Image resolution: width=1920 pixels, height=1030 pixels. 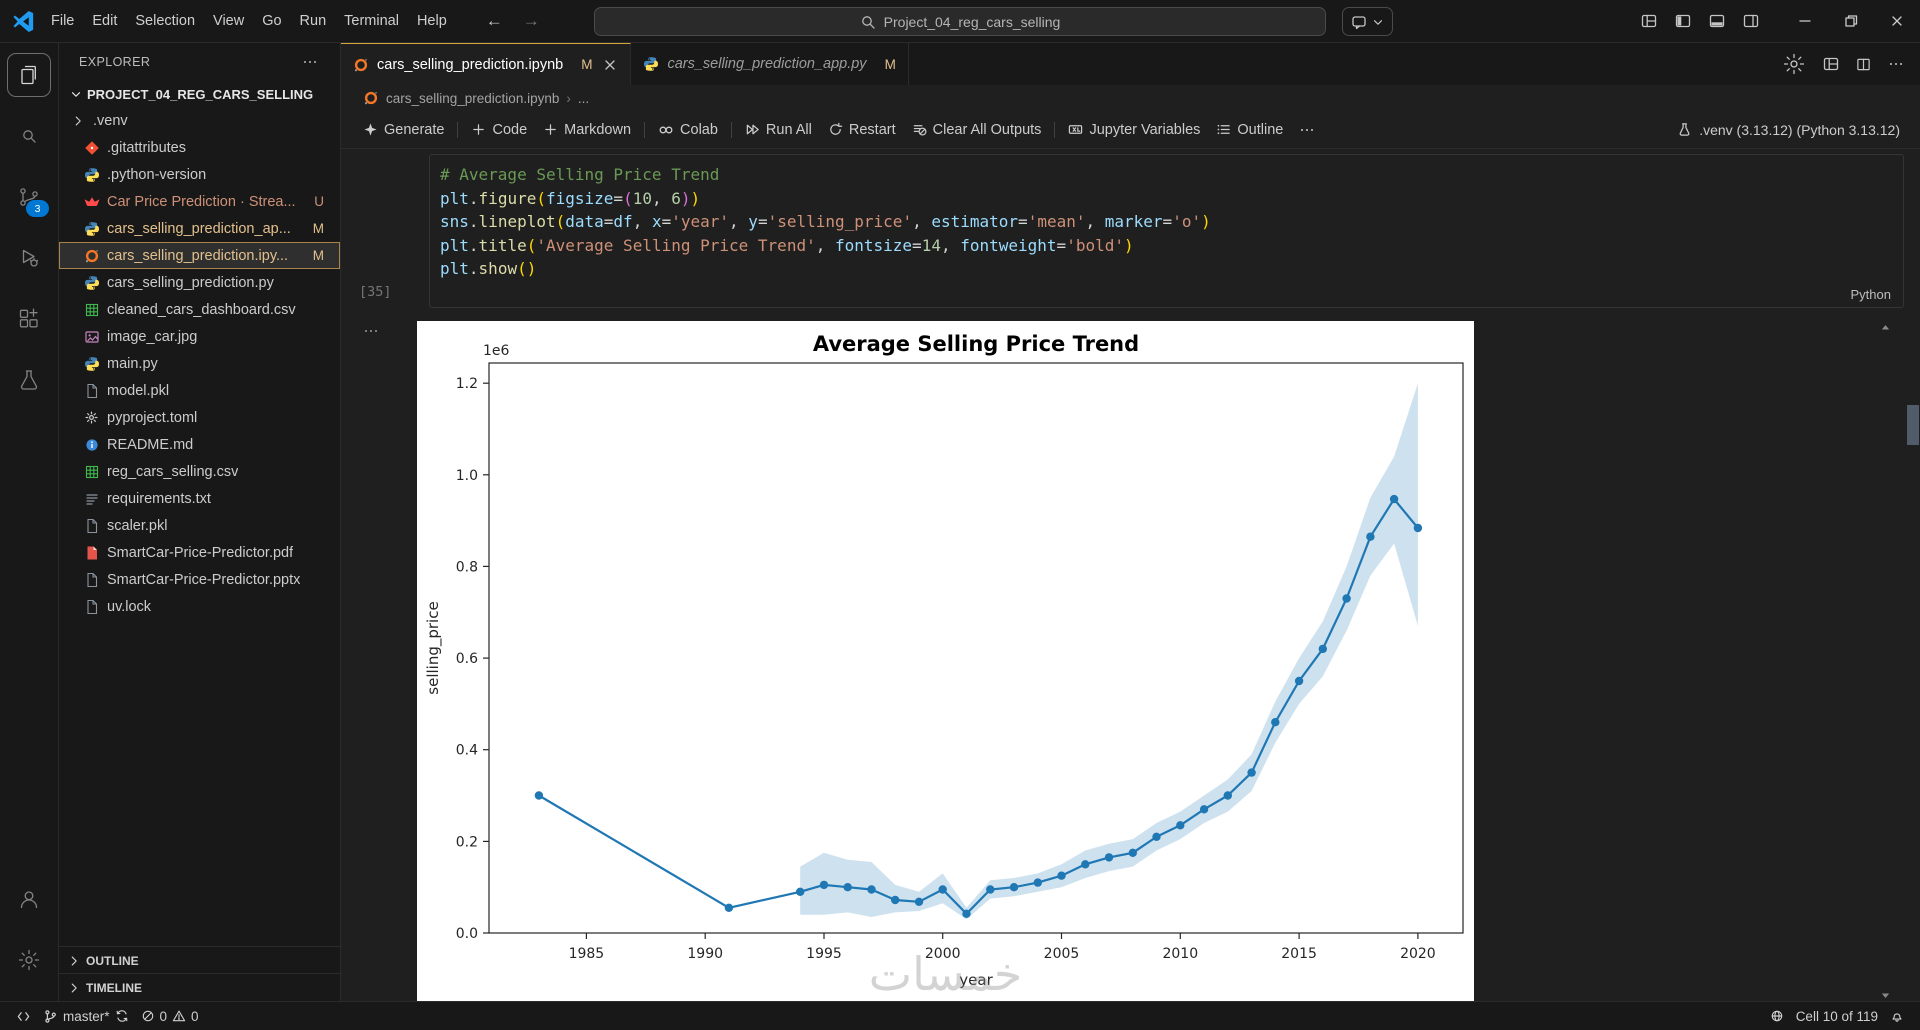 I want to click on output-more-icon, so click(x=371, y=331).